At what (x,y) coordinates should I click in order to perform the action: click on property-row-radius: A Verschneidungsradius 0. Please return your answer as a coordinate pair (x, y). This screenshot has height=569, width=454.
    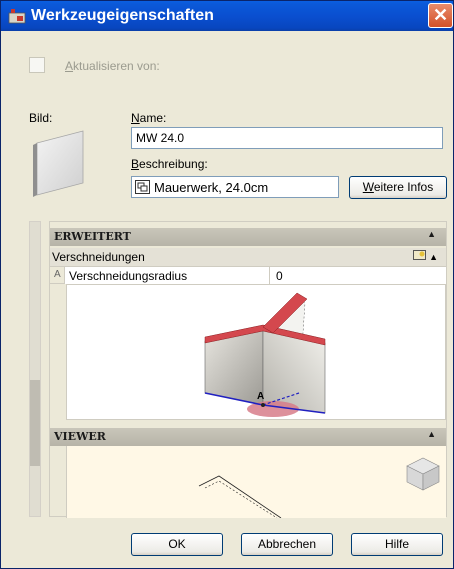
    Looking at the image, I should click on (248, 275).